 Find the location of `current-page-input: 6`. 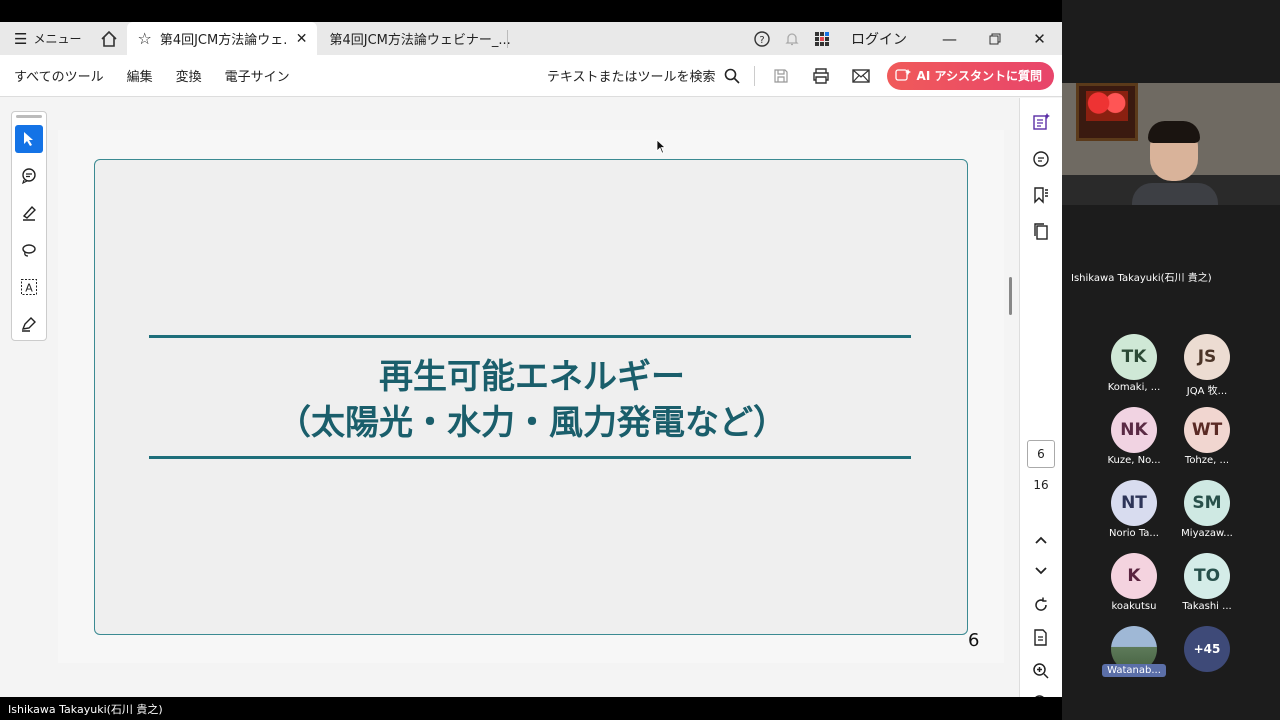

current-page-input: 6 is located at coordinates (1041, 454).